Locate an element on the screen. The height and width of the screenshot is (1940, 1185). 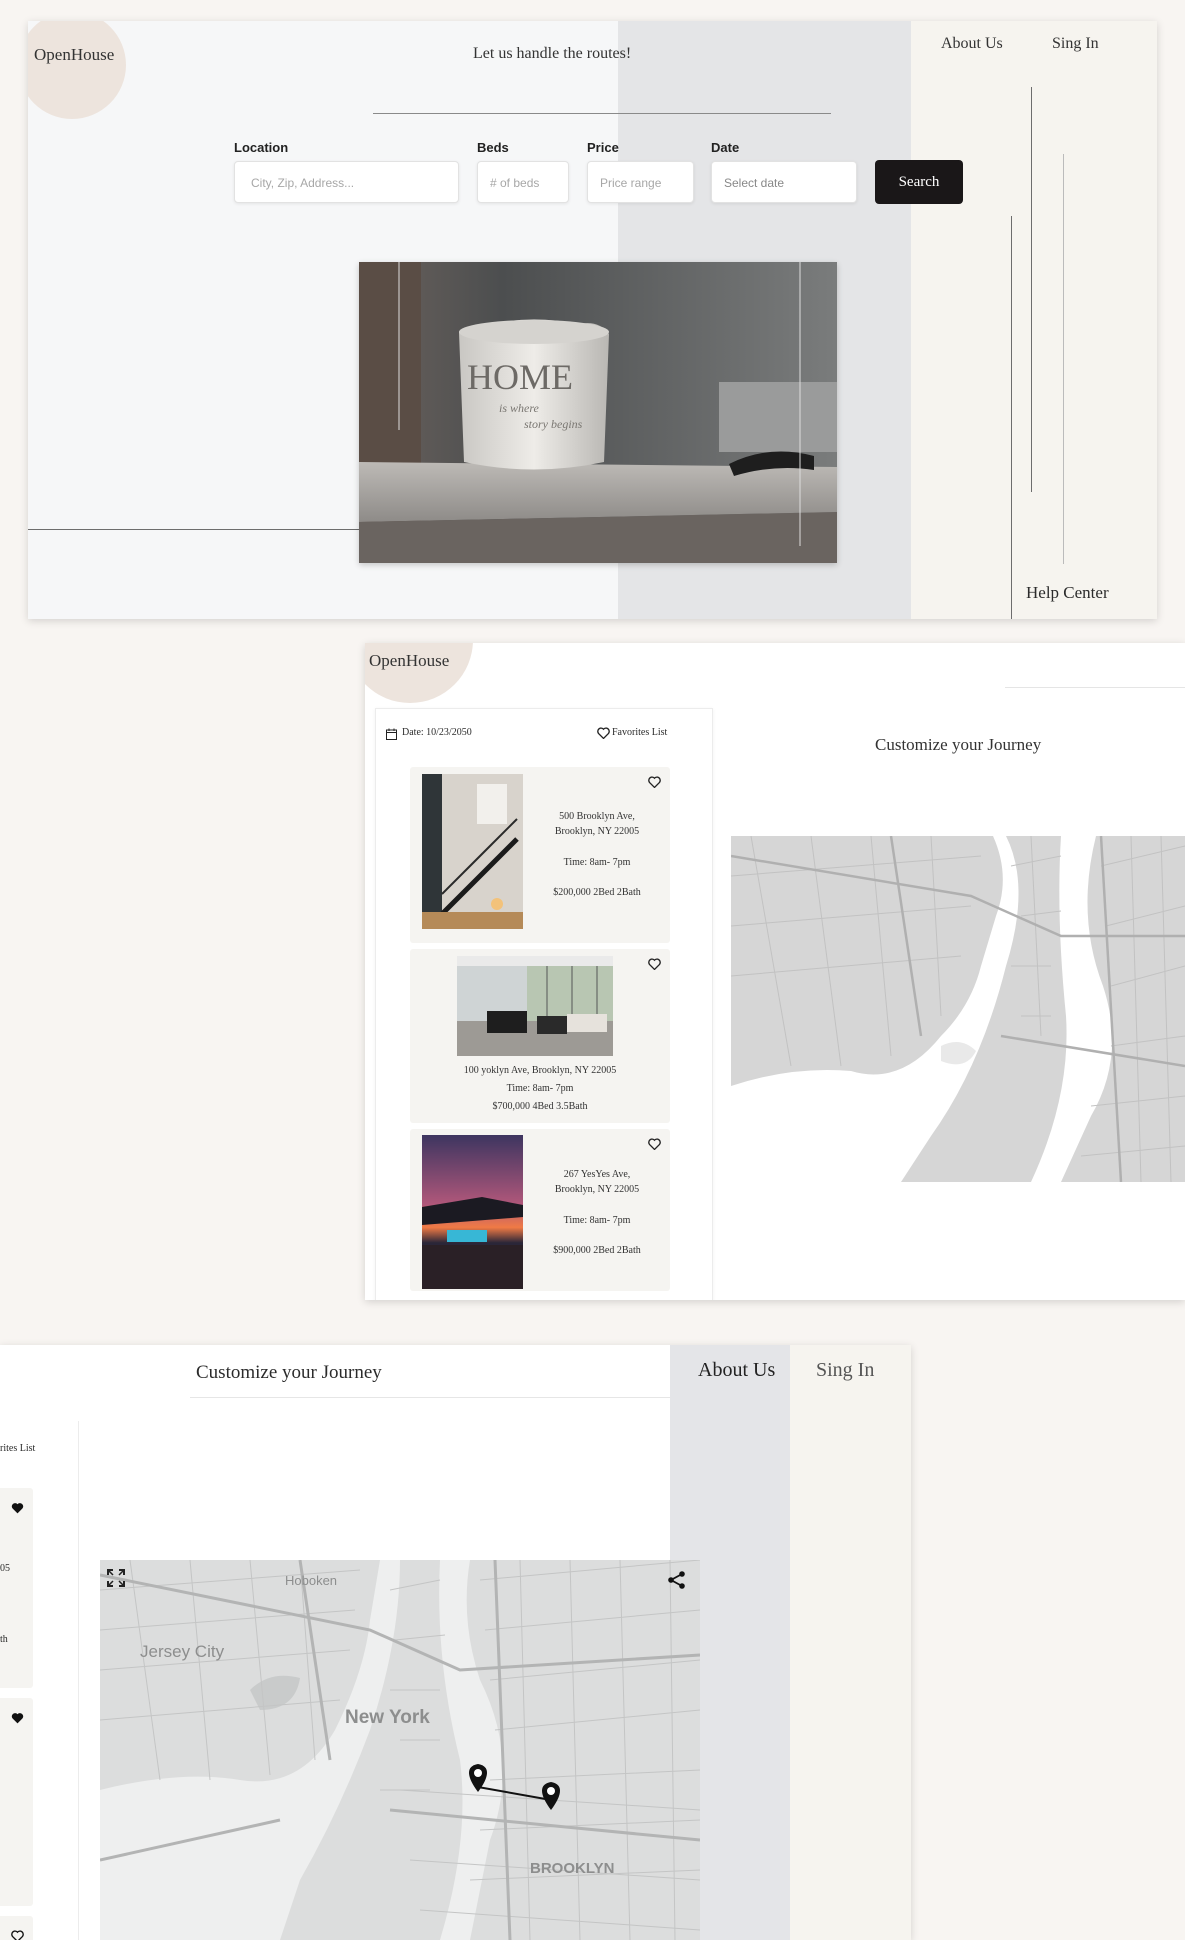
date-input: Select date is located at coordinates (784, 182).